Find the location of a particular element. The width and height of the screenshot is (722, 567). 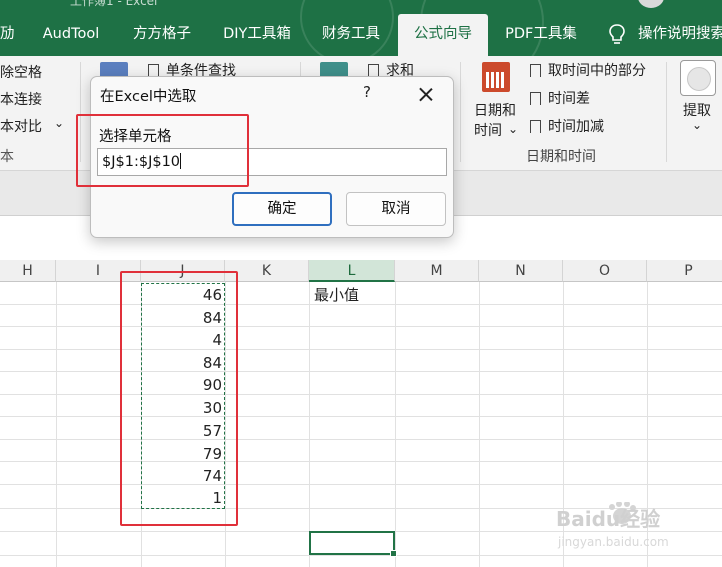

highlight-box-column-j is located at coordinates (179, 398).